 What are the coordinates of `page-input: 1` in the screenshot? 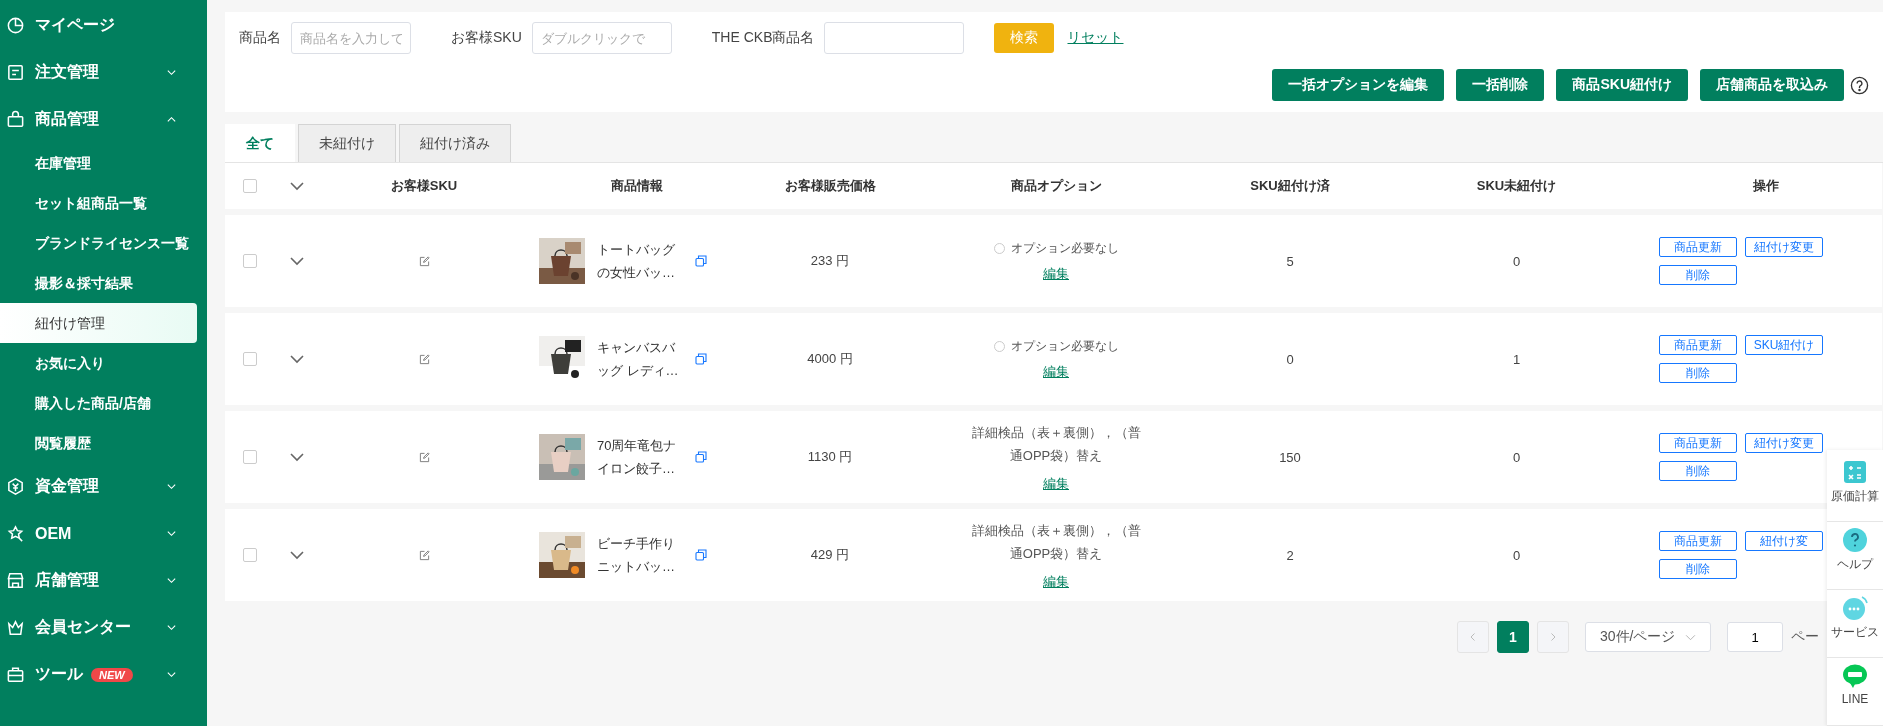 It's located at (1755, 637).